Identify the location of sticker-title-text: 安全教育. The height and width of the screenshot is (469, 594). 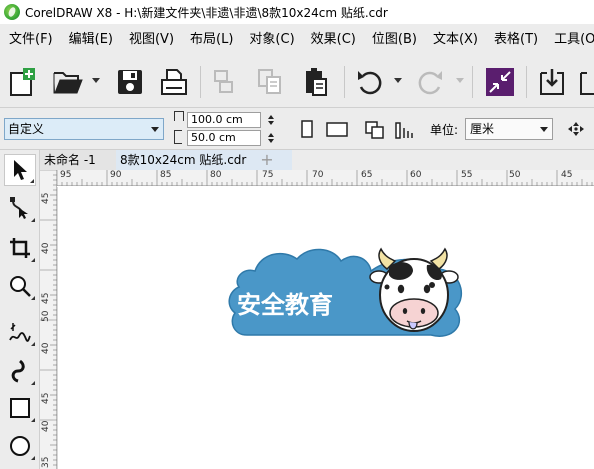
(285, 305).